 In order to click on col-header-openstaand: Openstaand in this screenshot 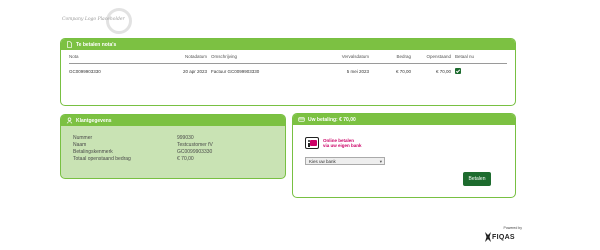, I will do `click(438, 56)`.